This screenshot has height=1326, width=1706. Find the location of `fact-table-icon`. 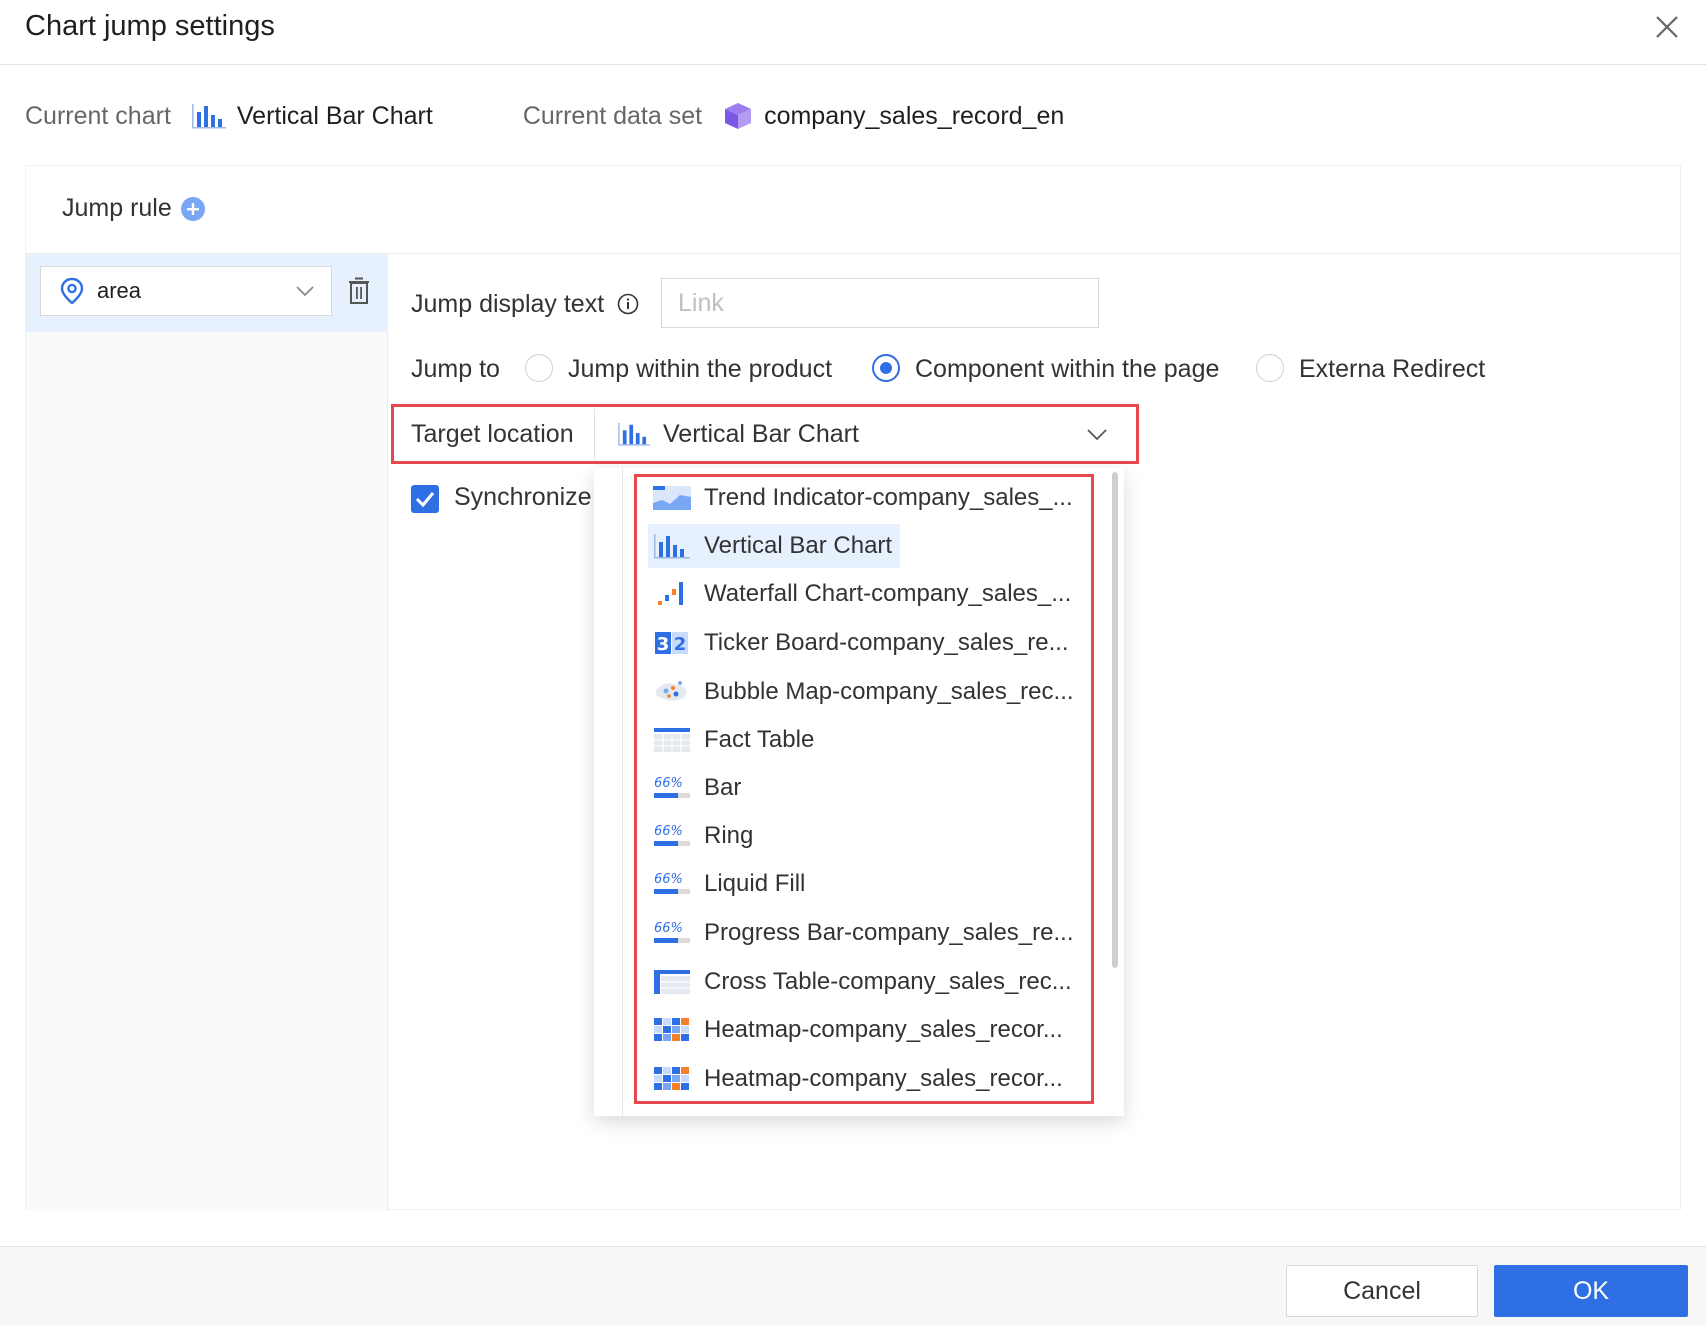

fact-table-icon is located at coordinates (672, 740).